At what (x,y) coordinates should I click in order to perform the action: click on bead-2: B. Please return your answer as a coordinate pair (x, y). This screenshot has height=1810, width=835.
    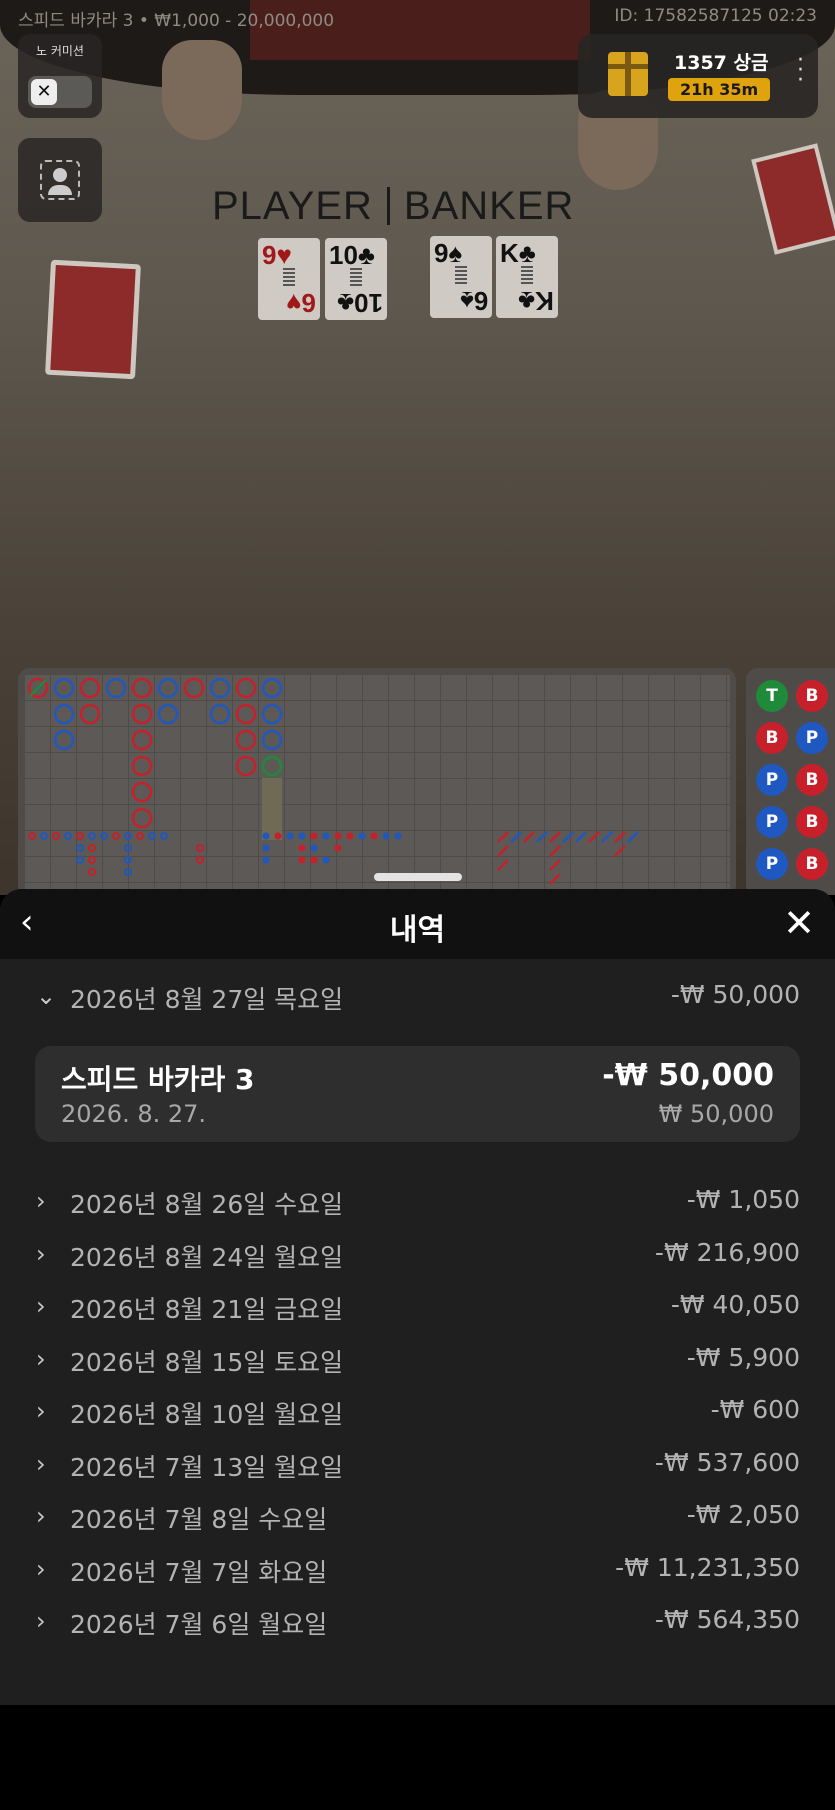
    Looking at the image, I should click on (772, 738).